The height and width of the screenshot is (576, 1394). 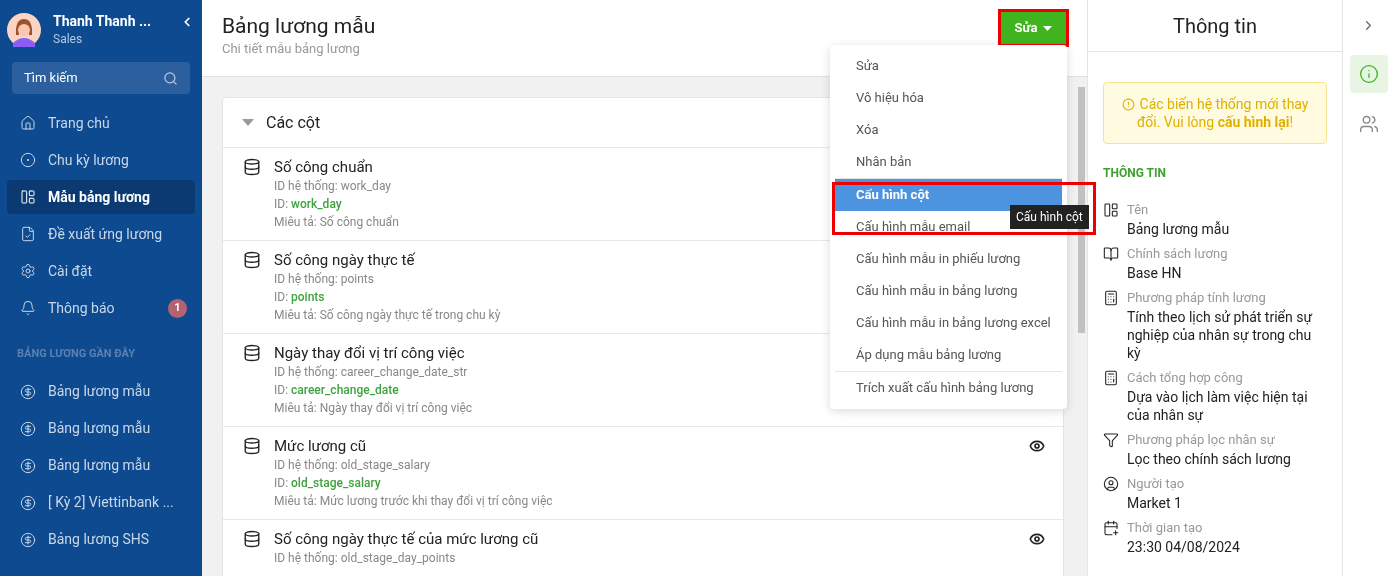 I want to click on nav-item: Cài đặt, so click(x=101, y=271).